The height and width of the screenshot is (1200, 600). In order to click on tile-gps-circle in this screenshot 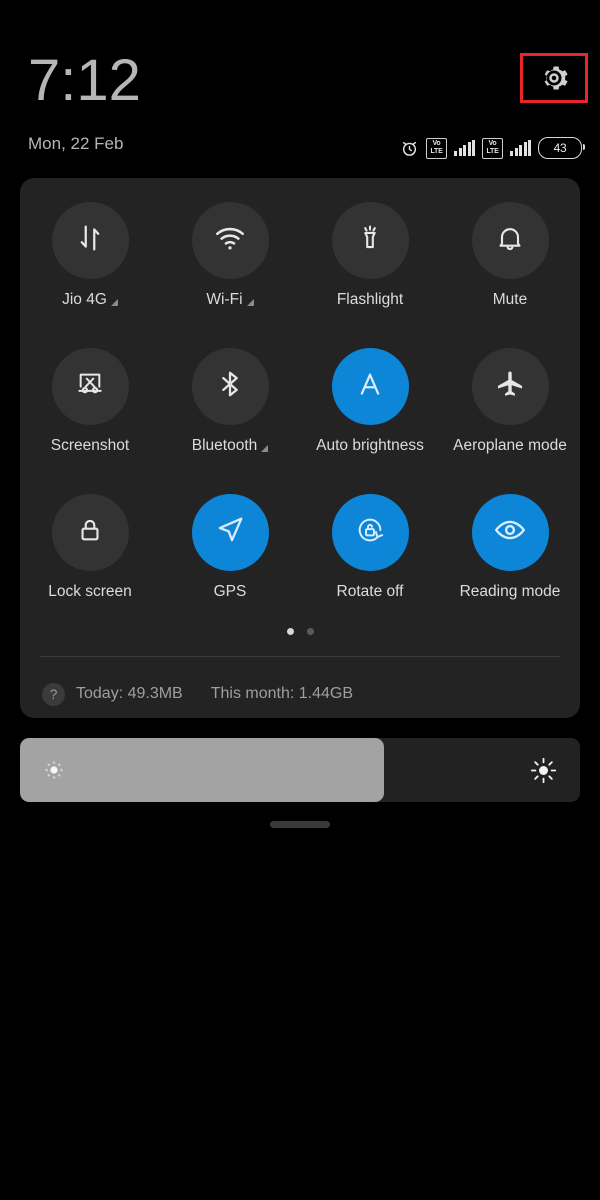, I will do `click(230, 532)`.